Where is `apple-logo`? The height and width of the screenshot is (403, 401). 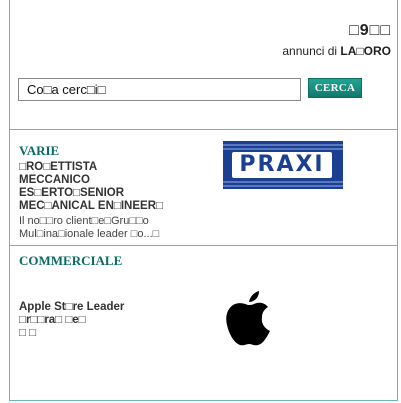
apple-logo is located at coordinates (248, 320).